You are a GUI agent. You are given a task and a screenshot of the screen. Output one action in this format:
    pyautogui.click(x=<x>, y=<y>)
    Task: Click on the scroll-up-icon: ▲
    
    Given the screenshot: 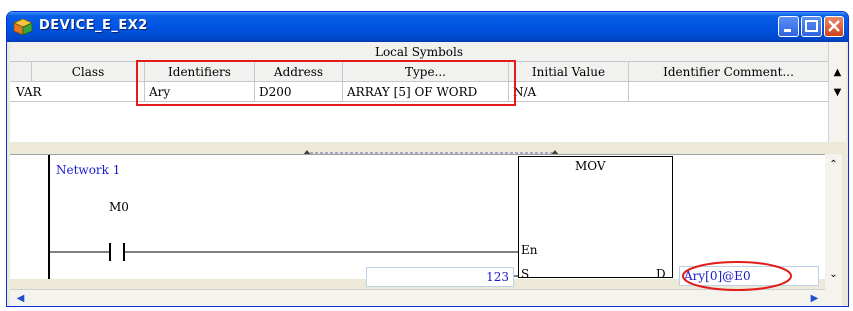 What is the action you would take?
    pyautogui.click(x=837, y=72)
    